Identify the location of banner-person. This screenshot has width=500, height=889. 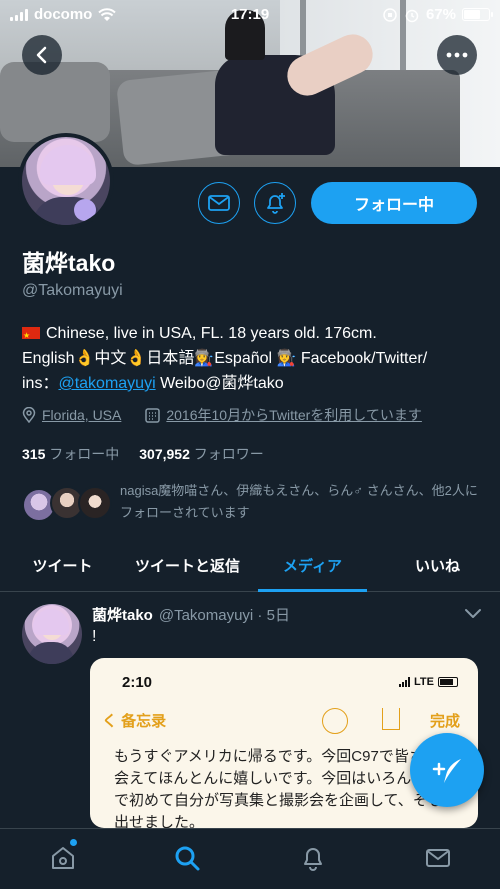
(297, 85).